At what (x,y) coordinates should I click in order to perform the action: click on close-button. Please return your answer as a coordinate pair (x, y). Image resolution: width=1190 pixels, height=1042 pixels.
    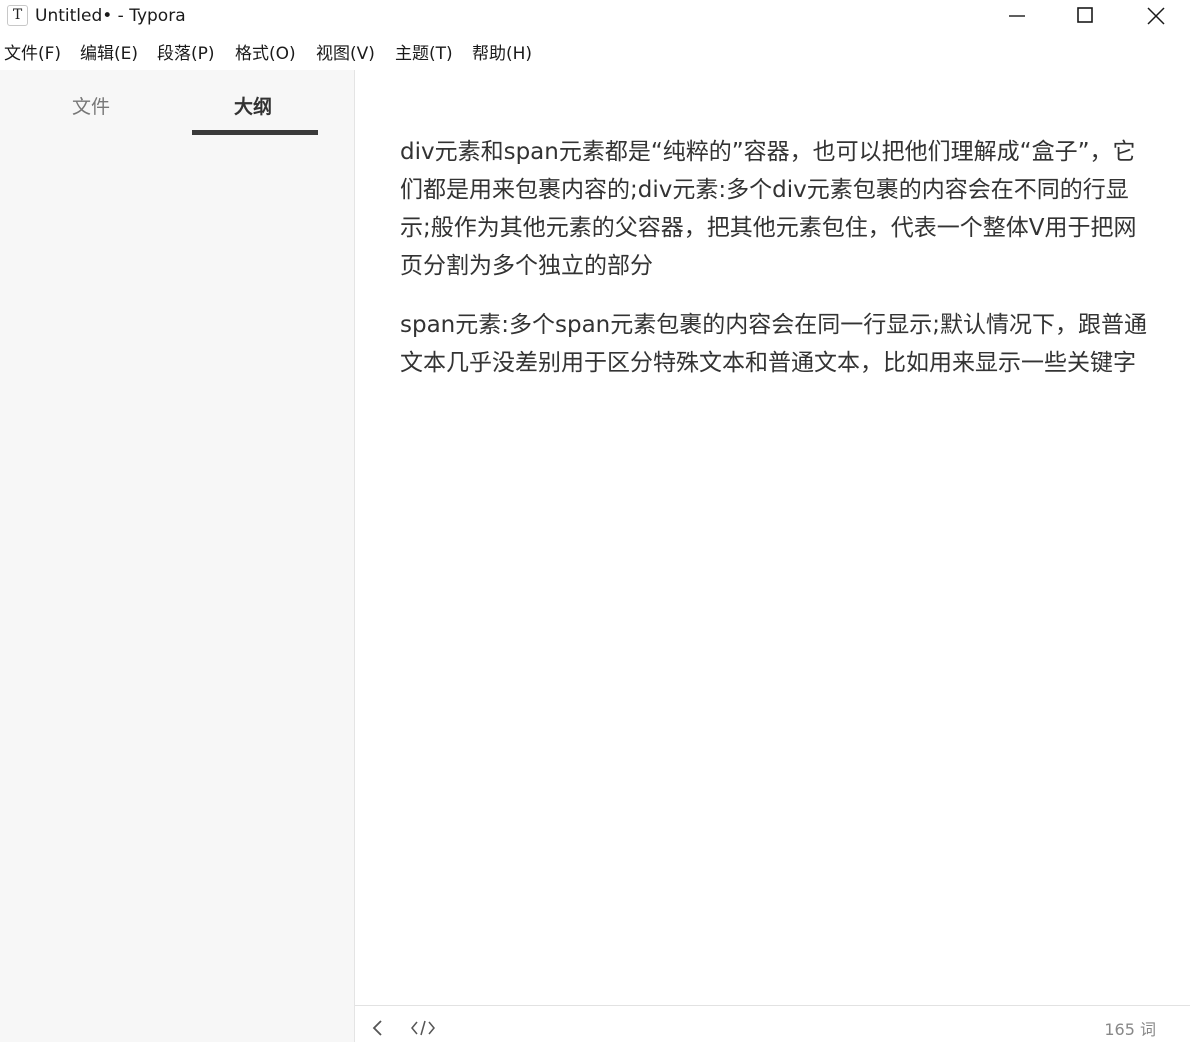
    Looking at the image, I should click on (1156, 16).